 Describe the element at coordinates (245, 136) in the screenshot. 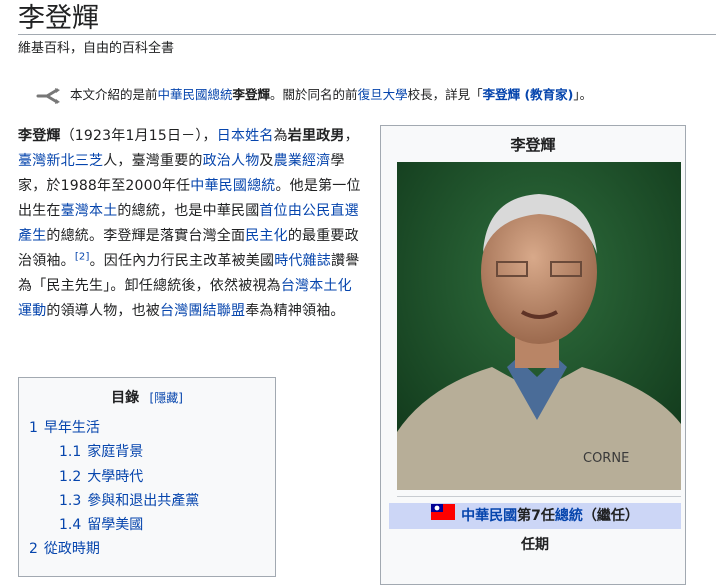

I see `link-japanese-name: 日本姓名` at that location.